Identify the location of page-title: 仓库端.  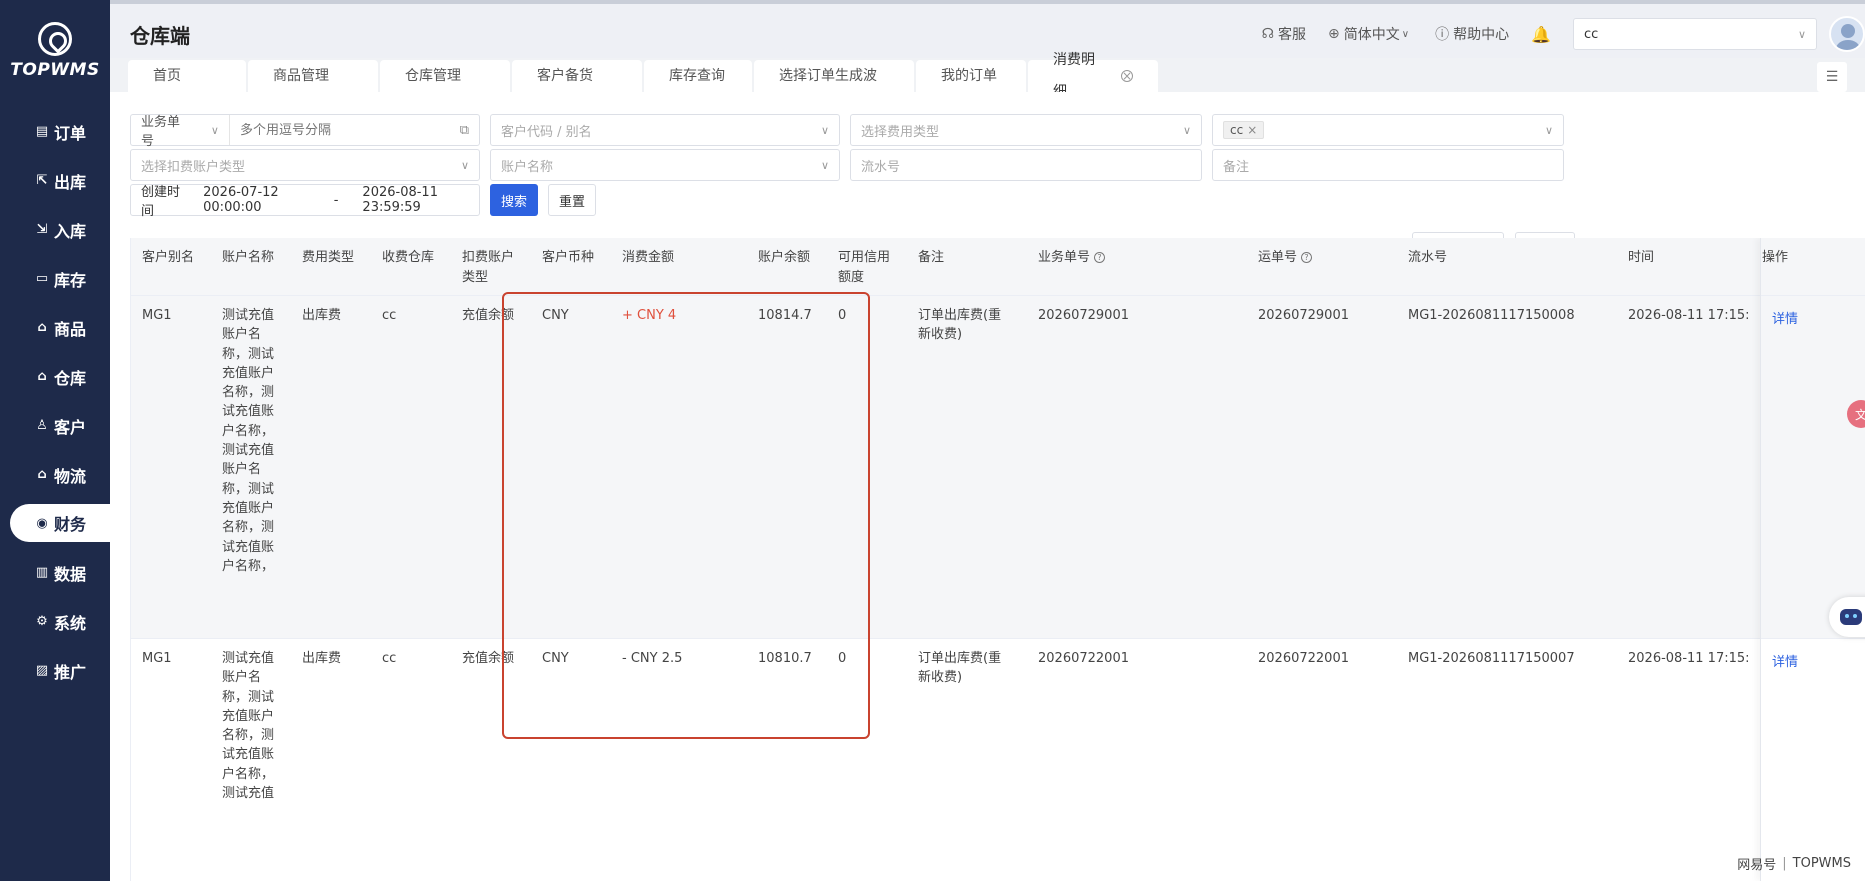
(160, 36).